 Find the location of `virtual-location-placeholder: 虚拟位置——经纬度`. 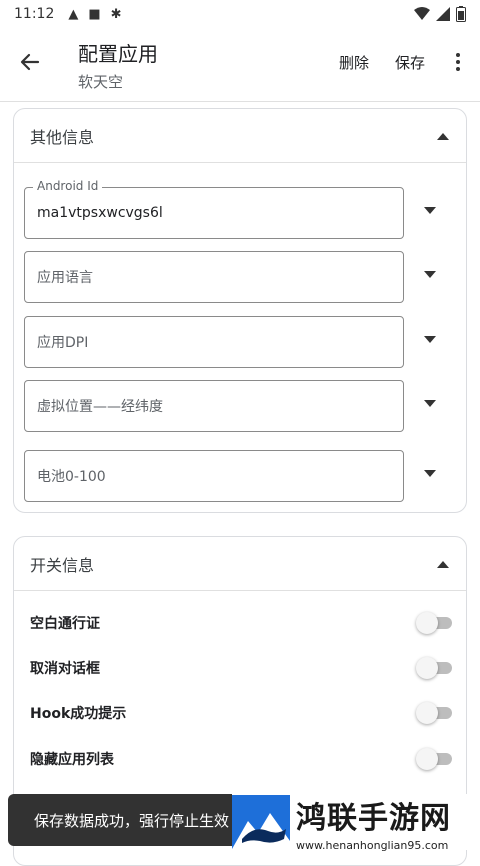

virtual-location-placeholder: 虚拟位置——经纬度 is located at coordinates (100, 407).